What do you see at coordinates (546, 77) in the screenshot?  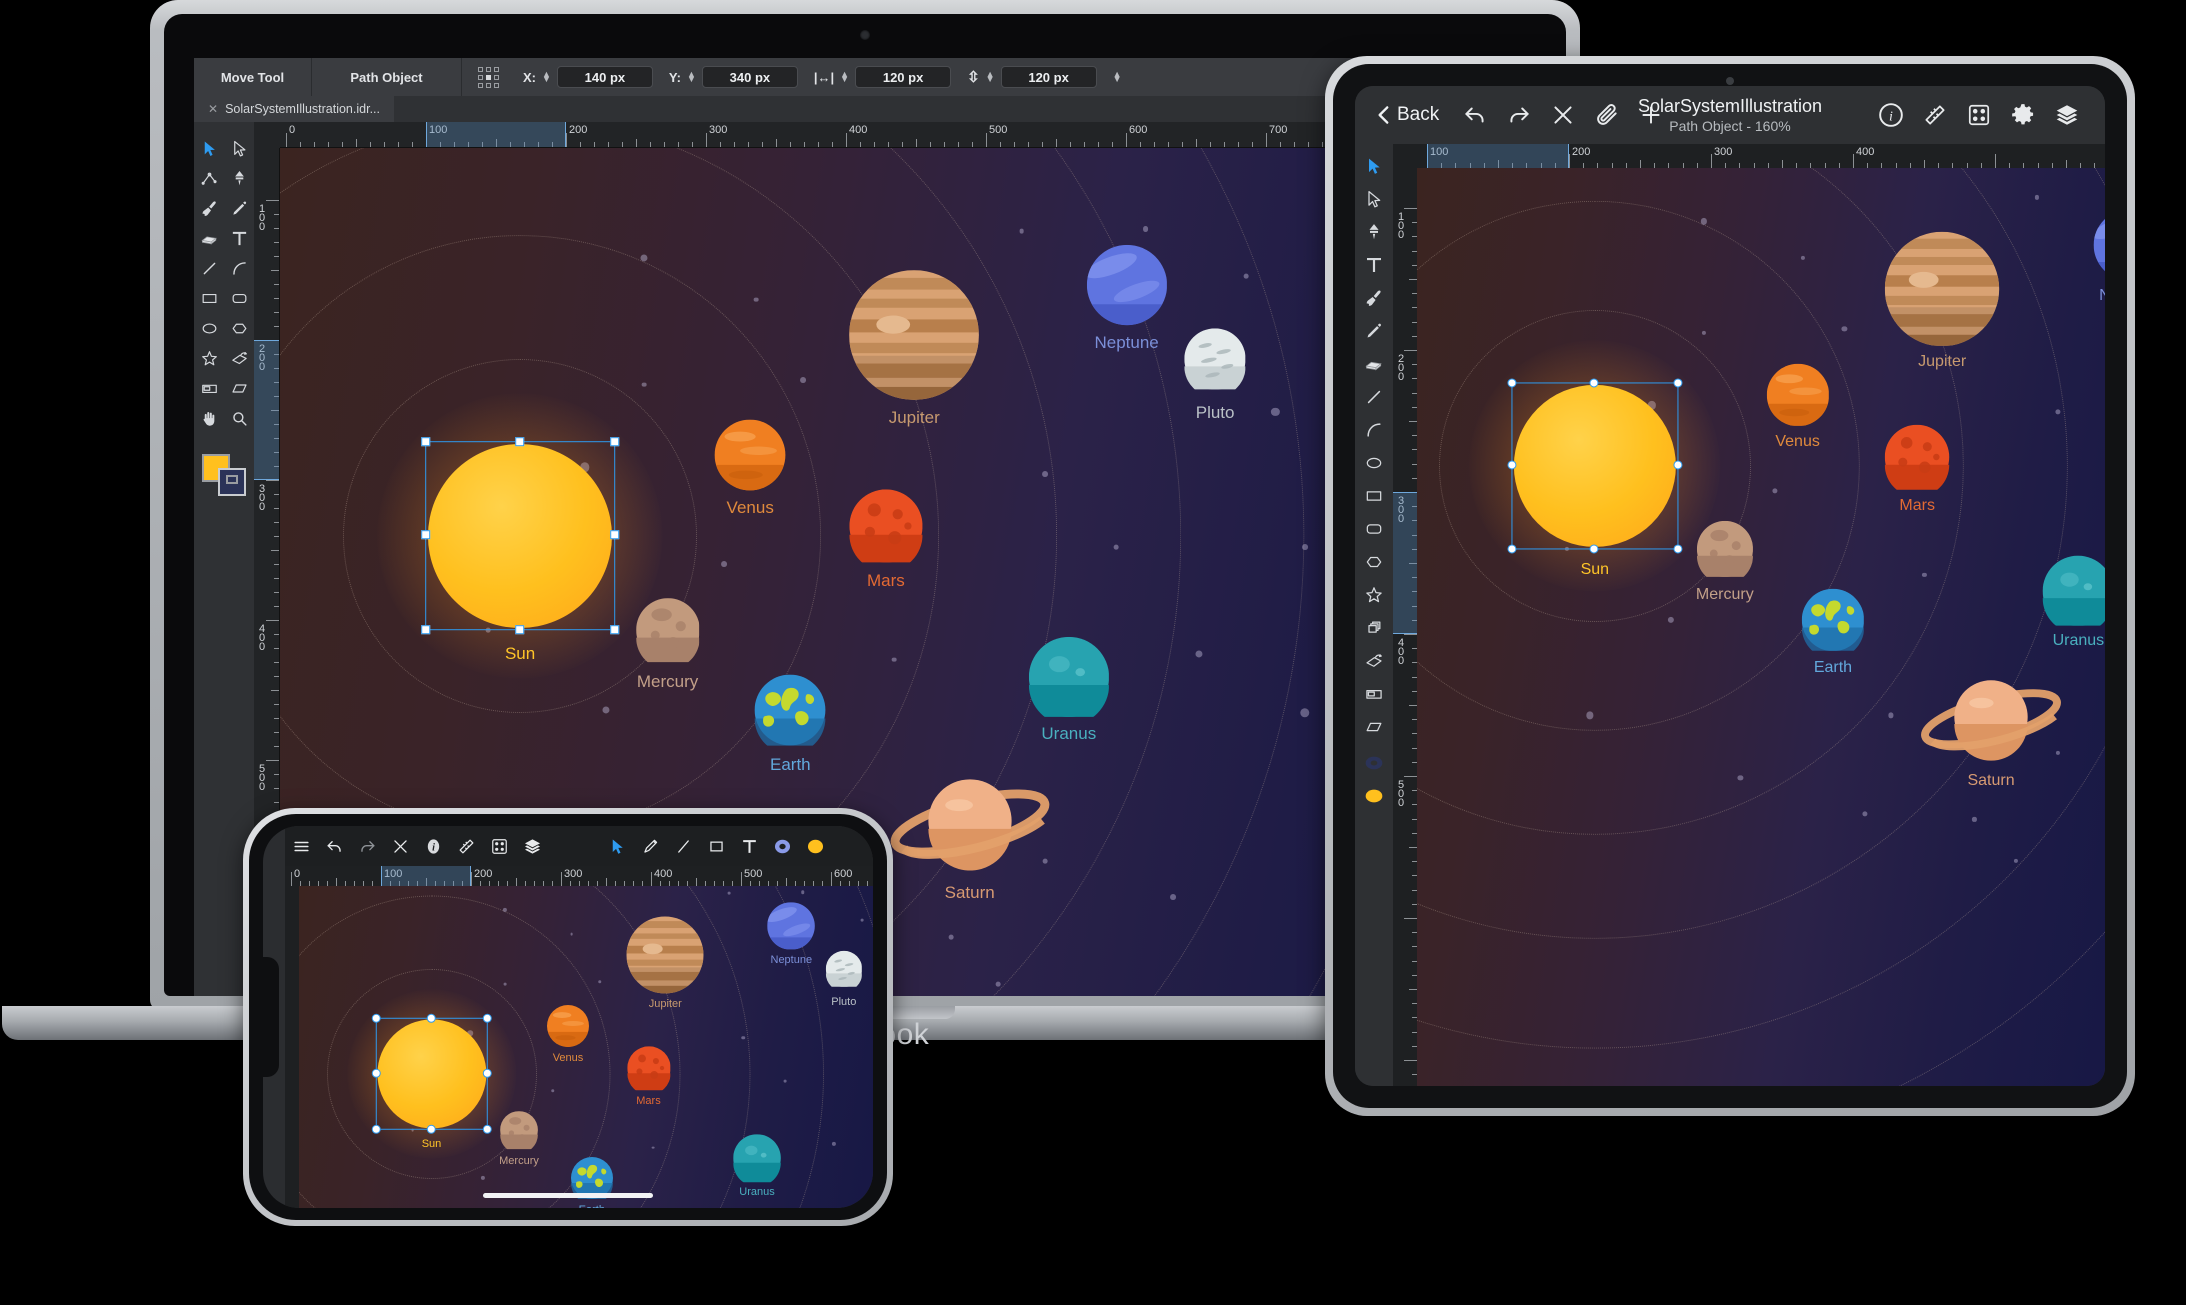 I see `x-stepper-icon: ▲ ▼` at bounding box center [546, 77].